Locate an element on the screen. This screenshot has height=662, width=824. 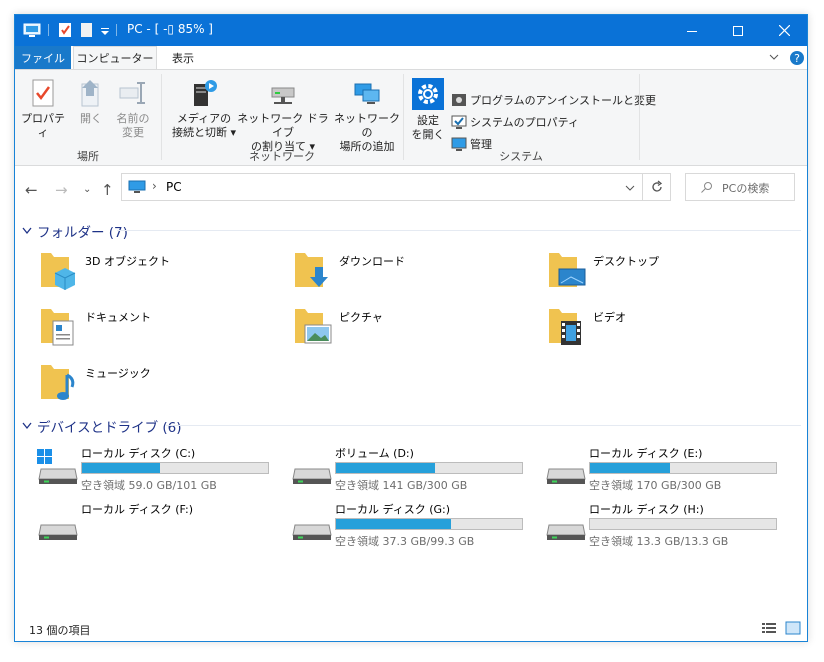
tab-view: 表示 is located at coordinates (183, 57).